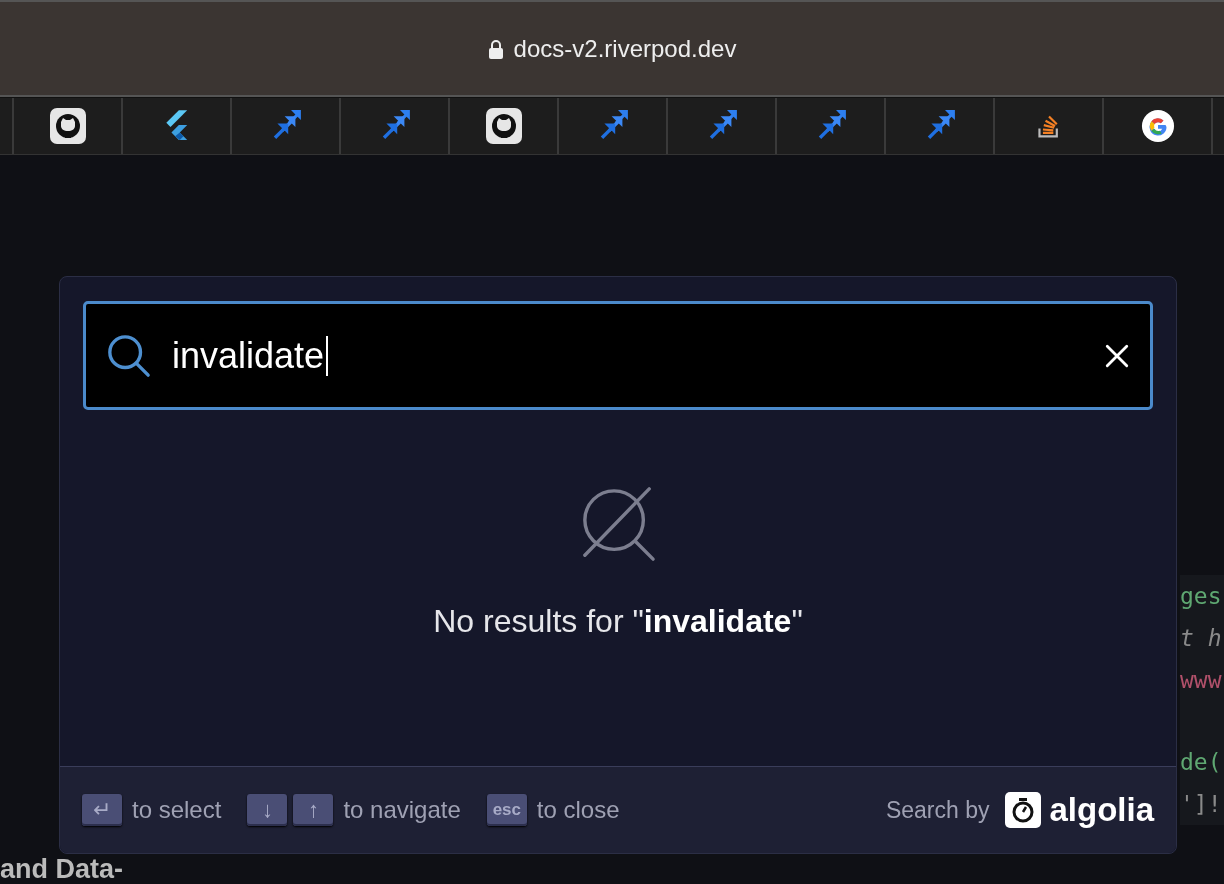  I want to click on keyboard-key: ↵, so click(102, 810).